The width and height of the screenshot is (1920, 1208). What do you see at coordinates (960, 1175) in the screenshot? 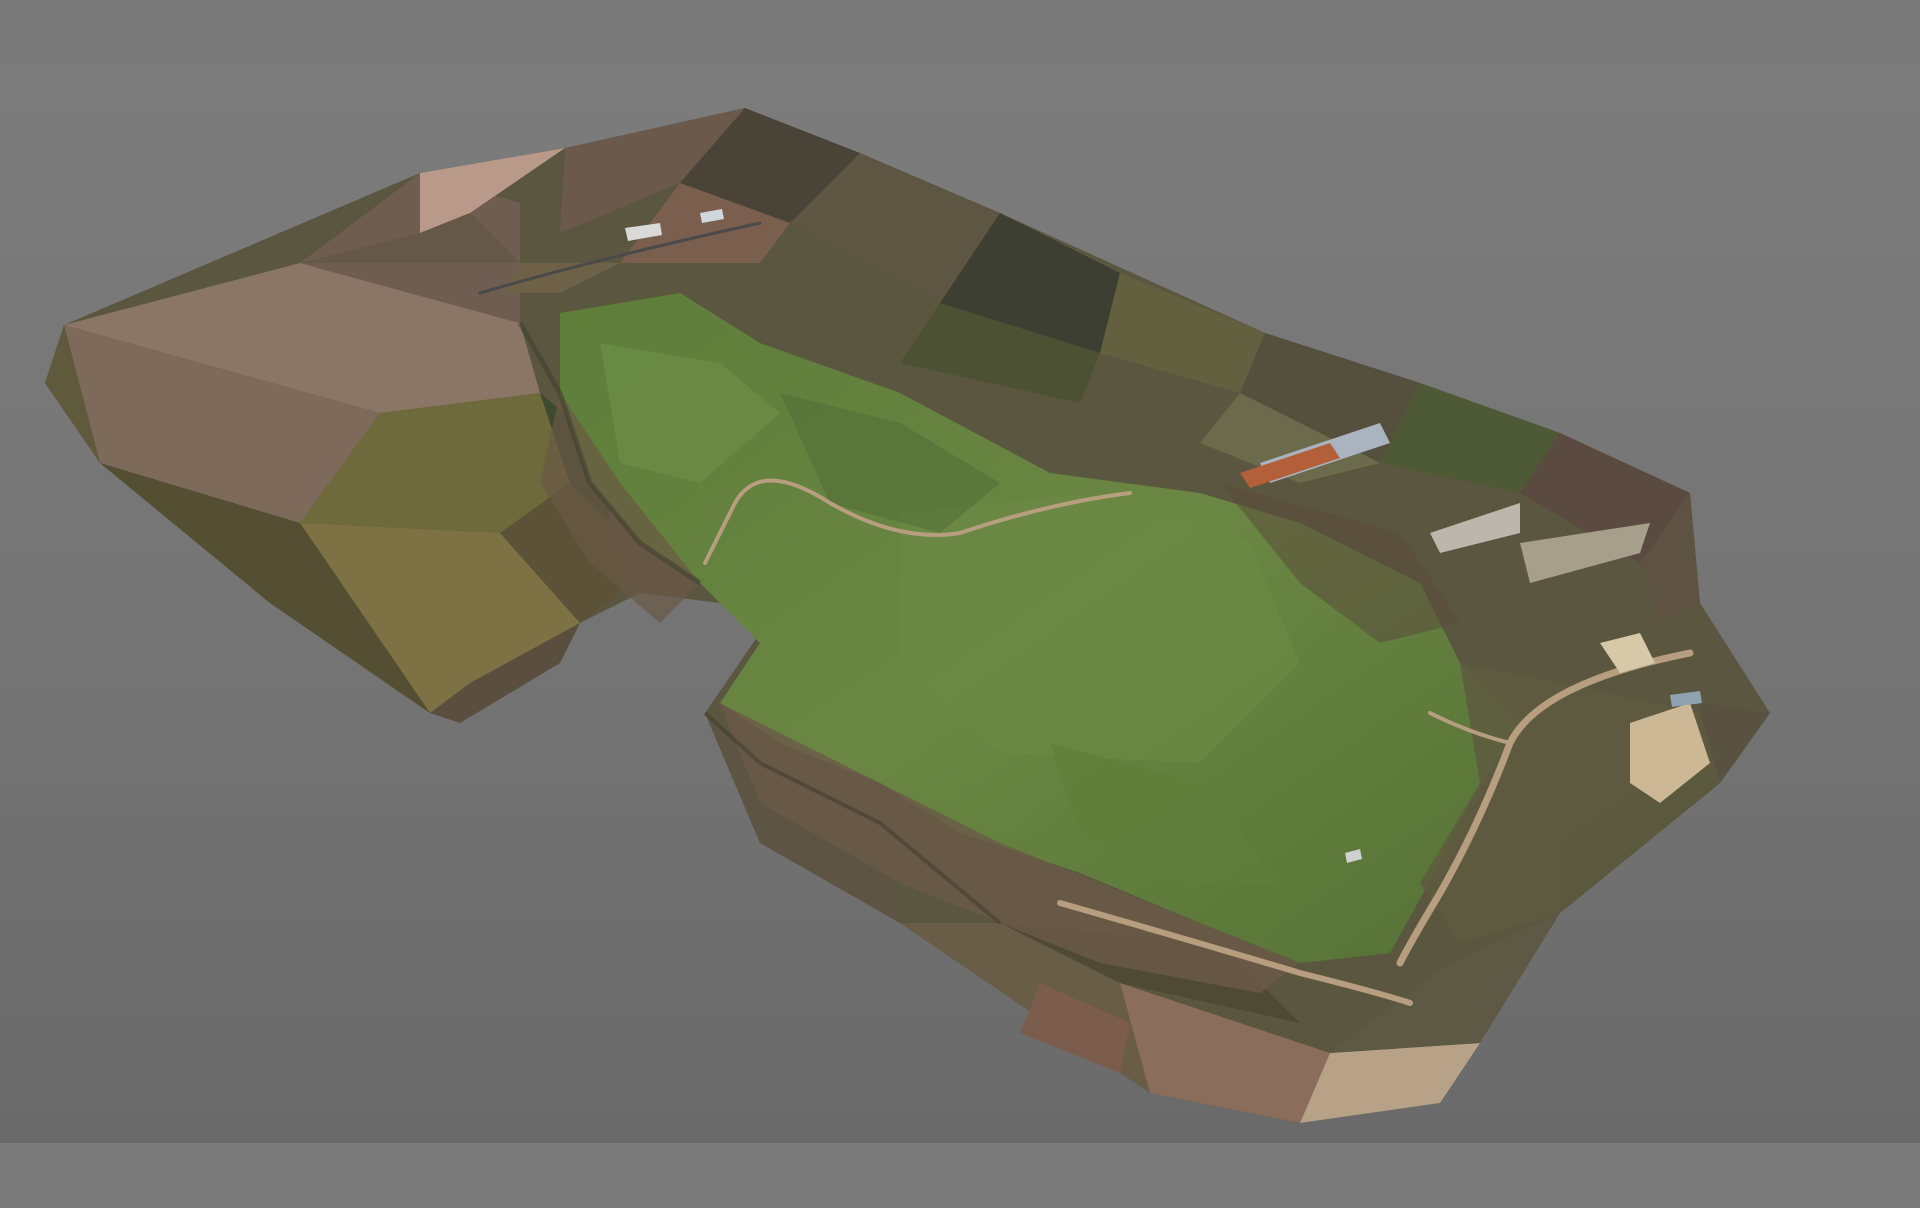
I see `bottom-status-bar` at bounding box center [960, 1175].